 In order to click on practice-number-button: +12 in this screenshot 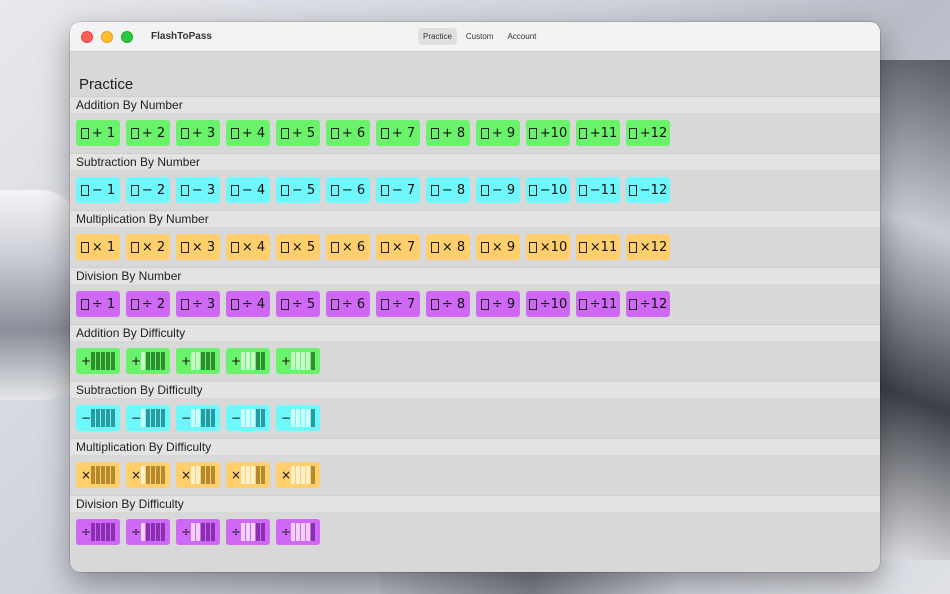, I will do `click(648, 133)`.